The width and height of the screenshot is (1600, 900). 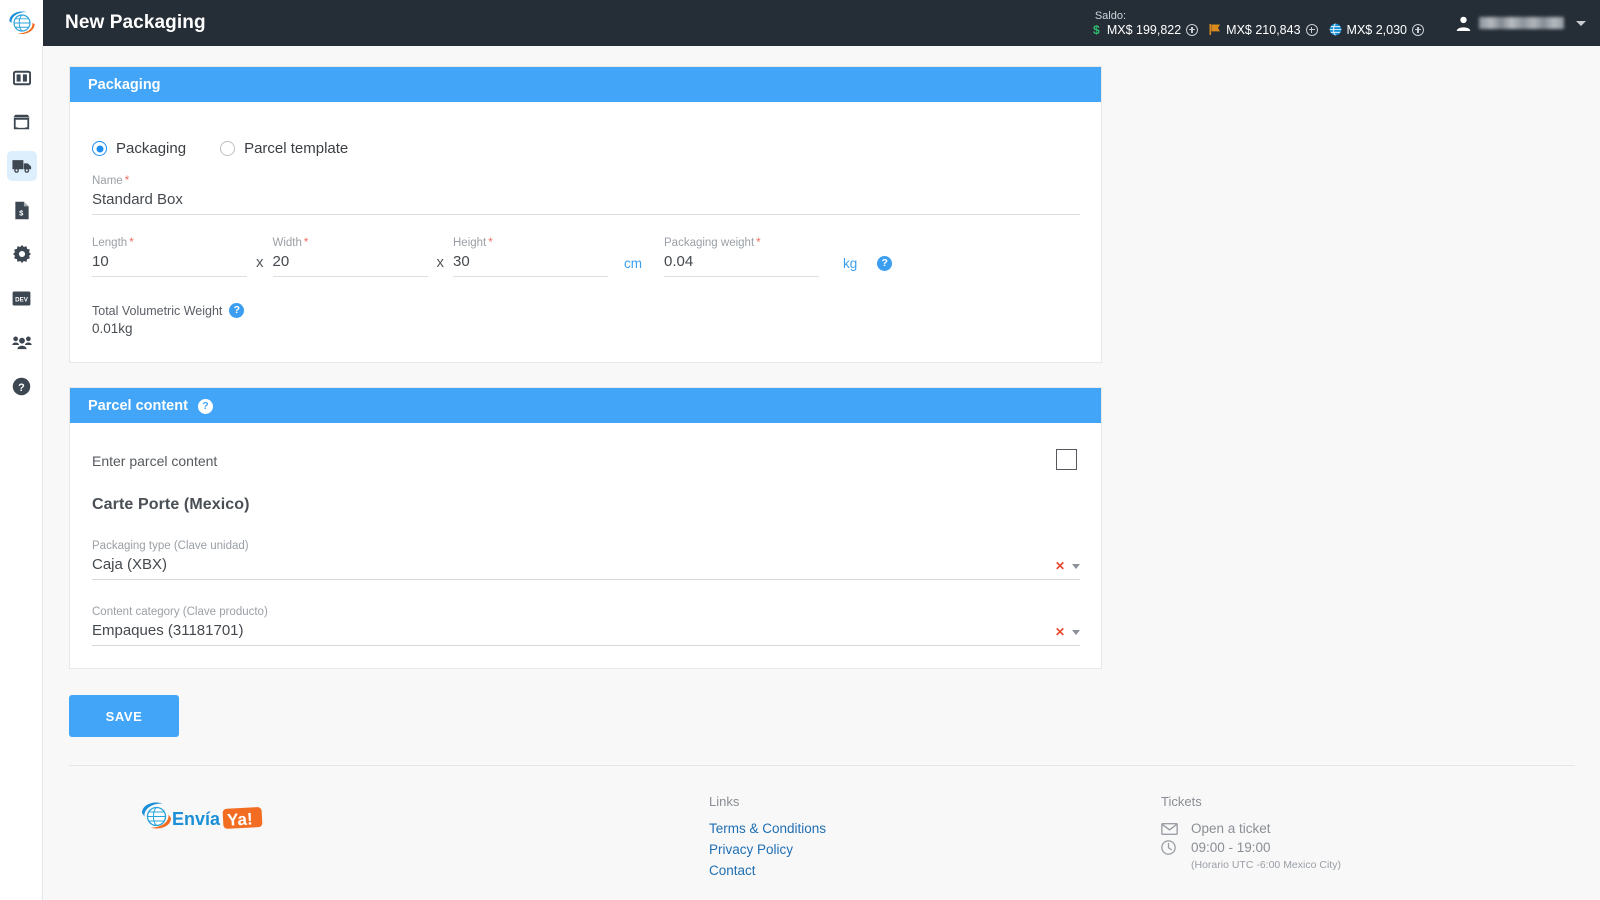 I want to click on radio-parcel-template-label: Parcel template, so click(x=296, y=148).